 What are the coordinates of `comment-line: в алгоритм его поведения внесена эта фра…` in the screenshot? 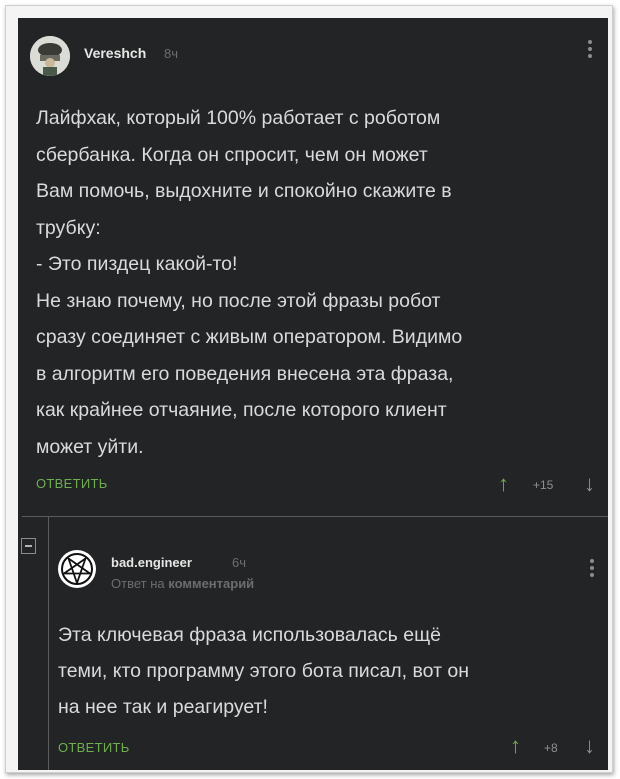 It's located at (245, 373).